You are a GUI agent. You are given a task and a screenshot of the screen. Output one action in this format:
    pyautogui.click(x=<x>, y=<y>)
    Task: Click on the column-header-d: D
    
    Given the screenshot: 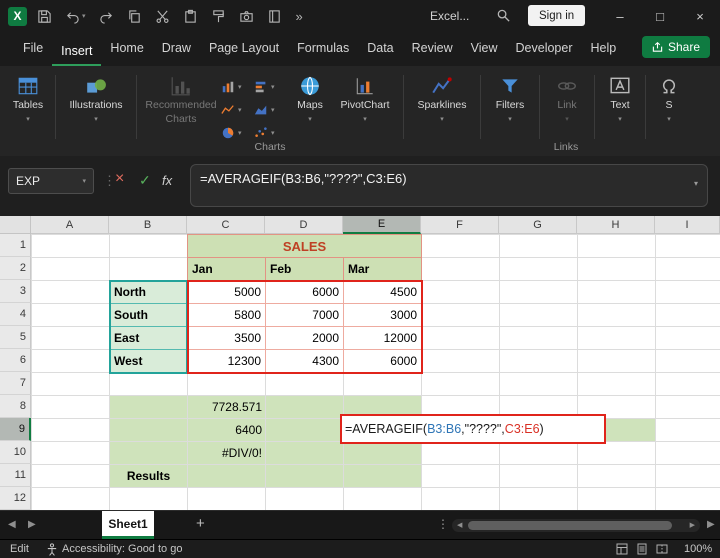 What is the action you would take?
    pyautogui.click(x=304, y=225)
    